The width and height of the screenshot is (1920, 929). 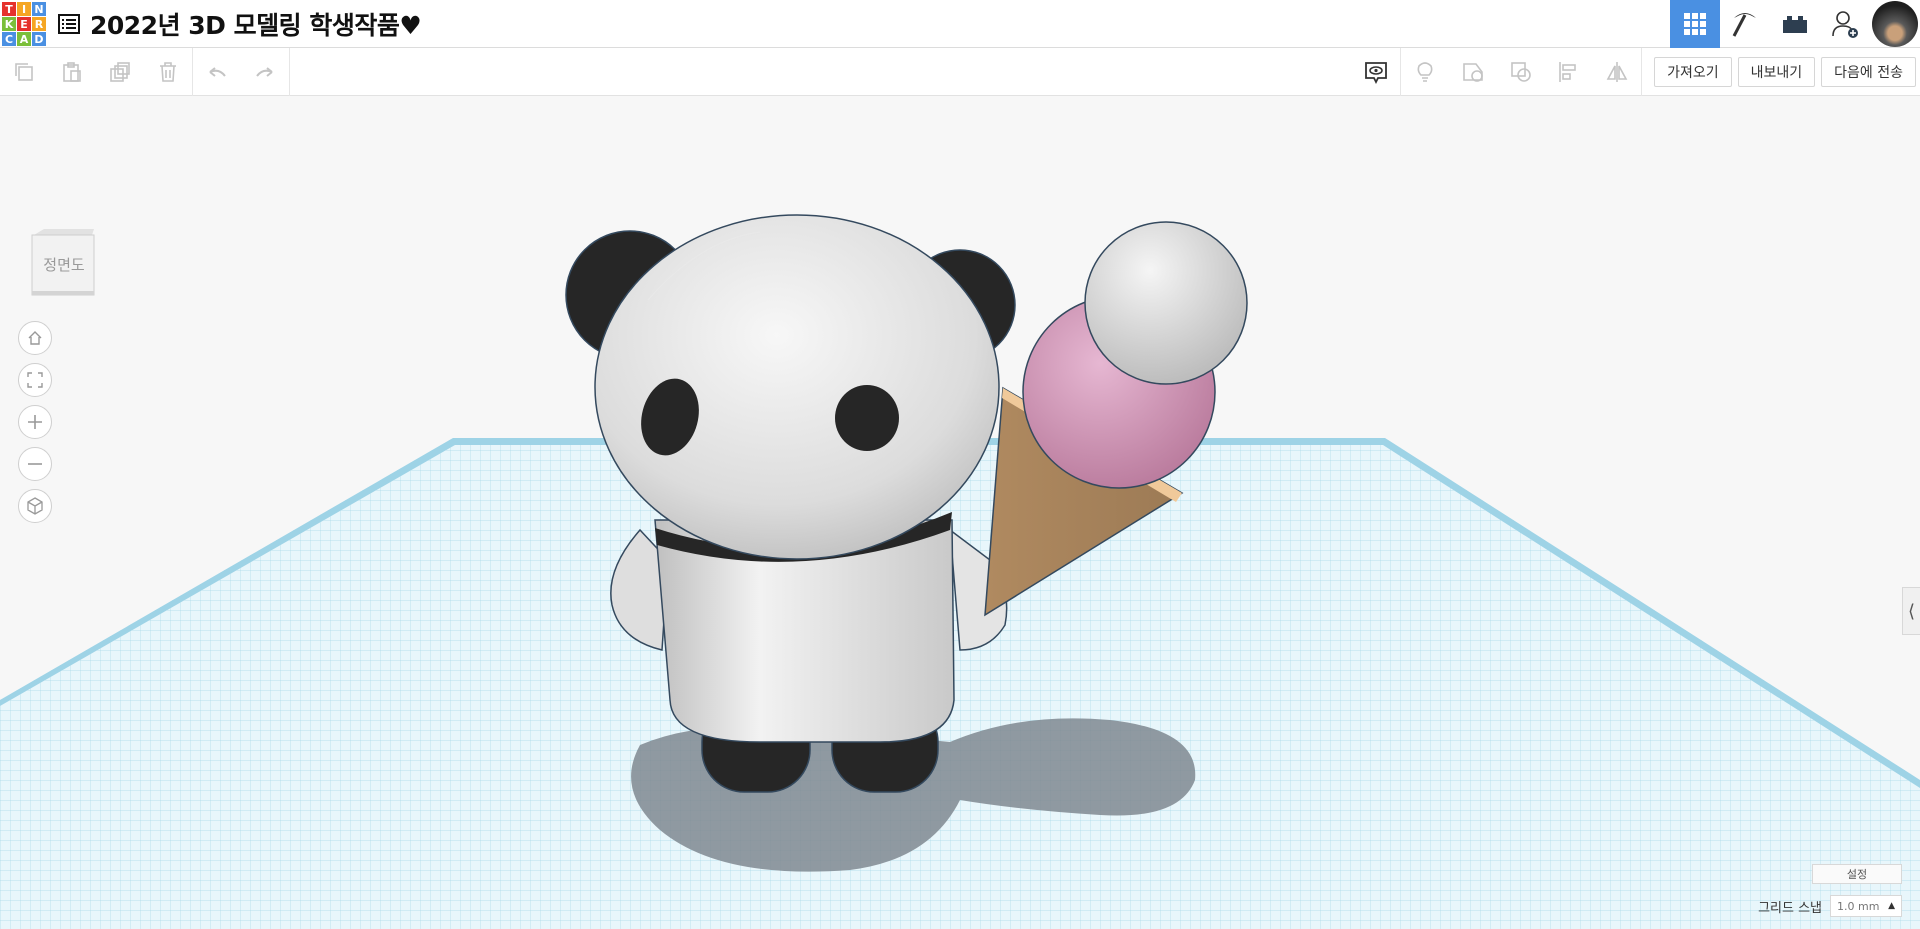 I want to click on title-area: 2022년 3D 모델링 학생작품♥, so click(x=240, y=24).